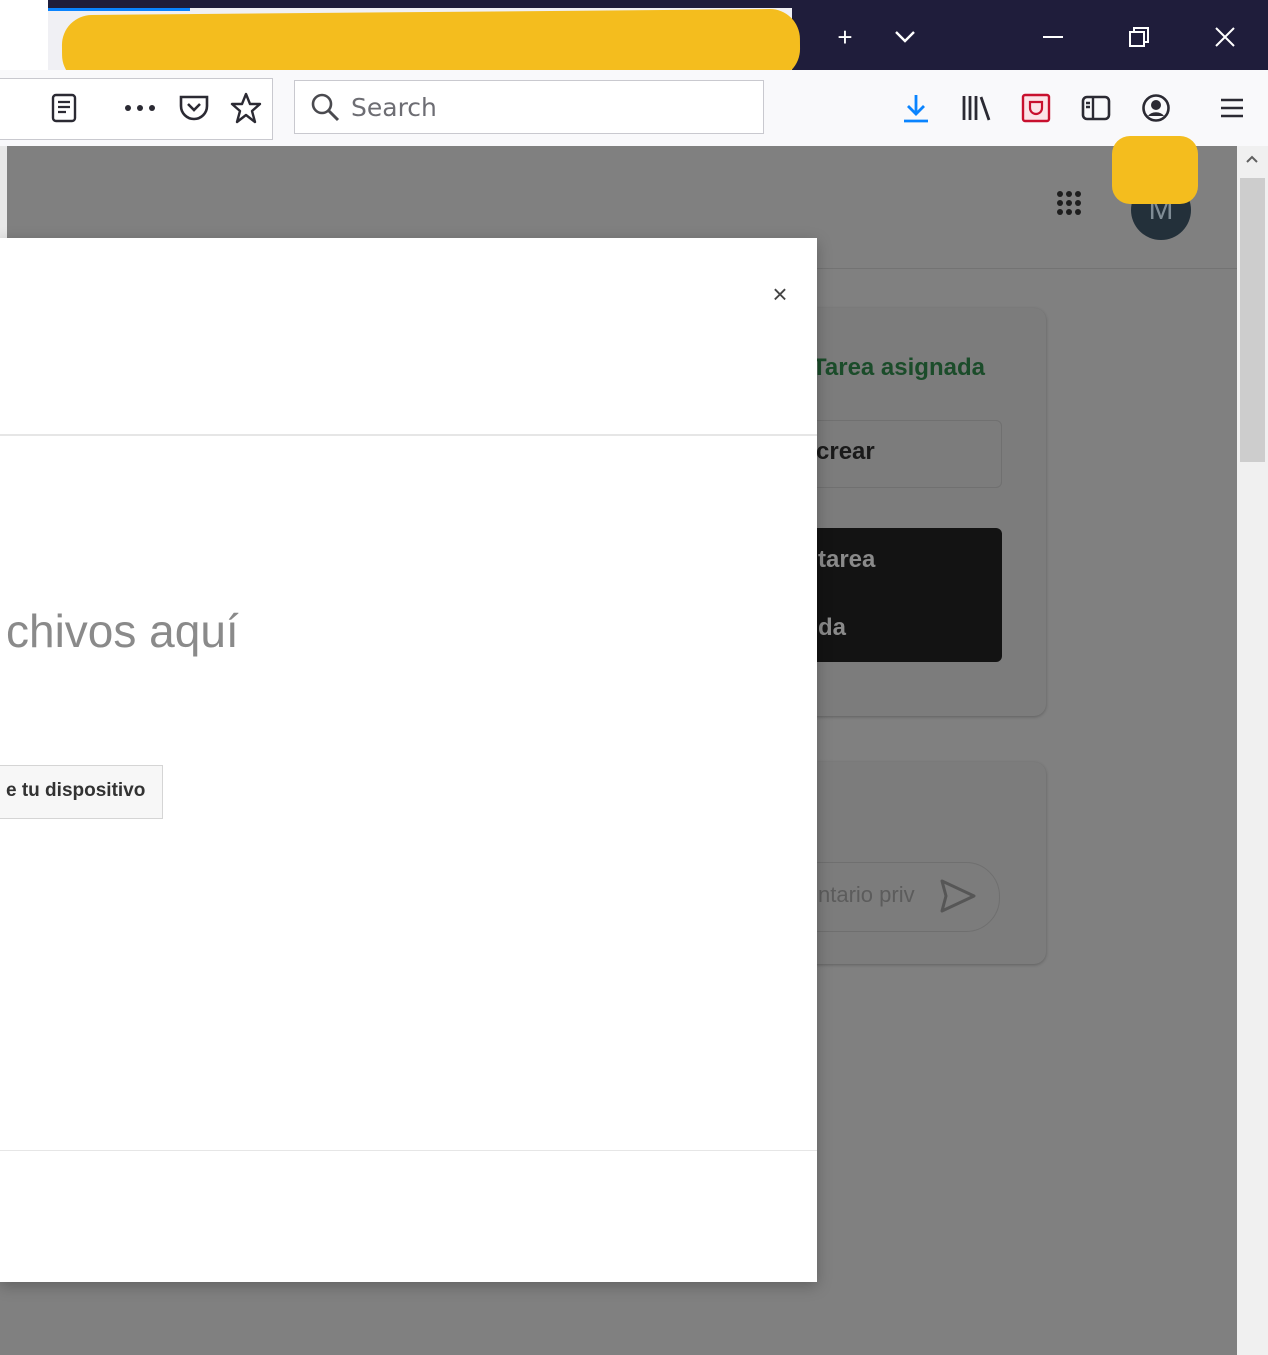 This screenshot has height=1355, width=1268. Describe the element at coordinates (832, 627) in the screenshot. I see `mark-done-label-line2: da` at that location.